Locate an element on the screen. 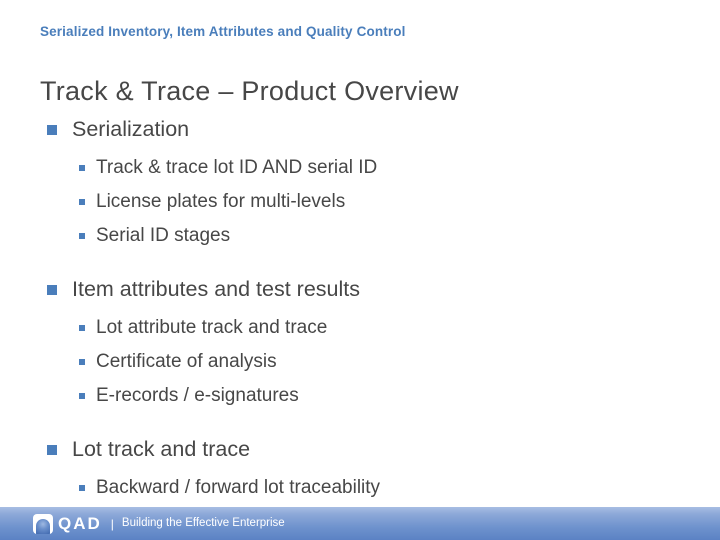 Image resolution: width=720 pixels, height=540 pixels. slide-footer: QAD | Building the Effective Enterprise is located at coordinates (360, 523).